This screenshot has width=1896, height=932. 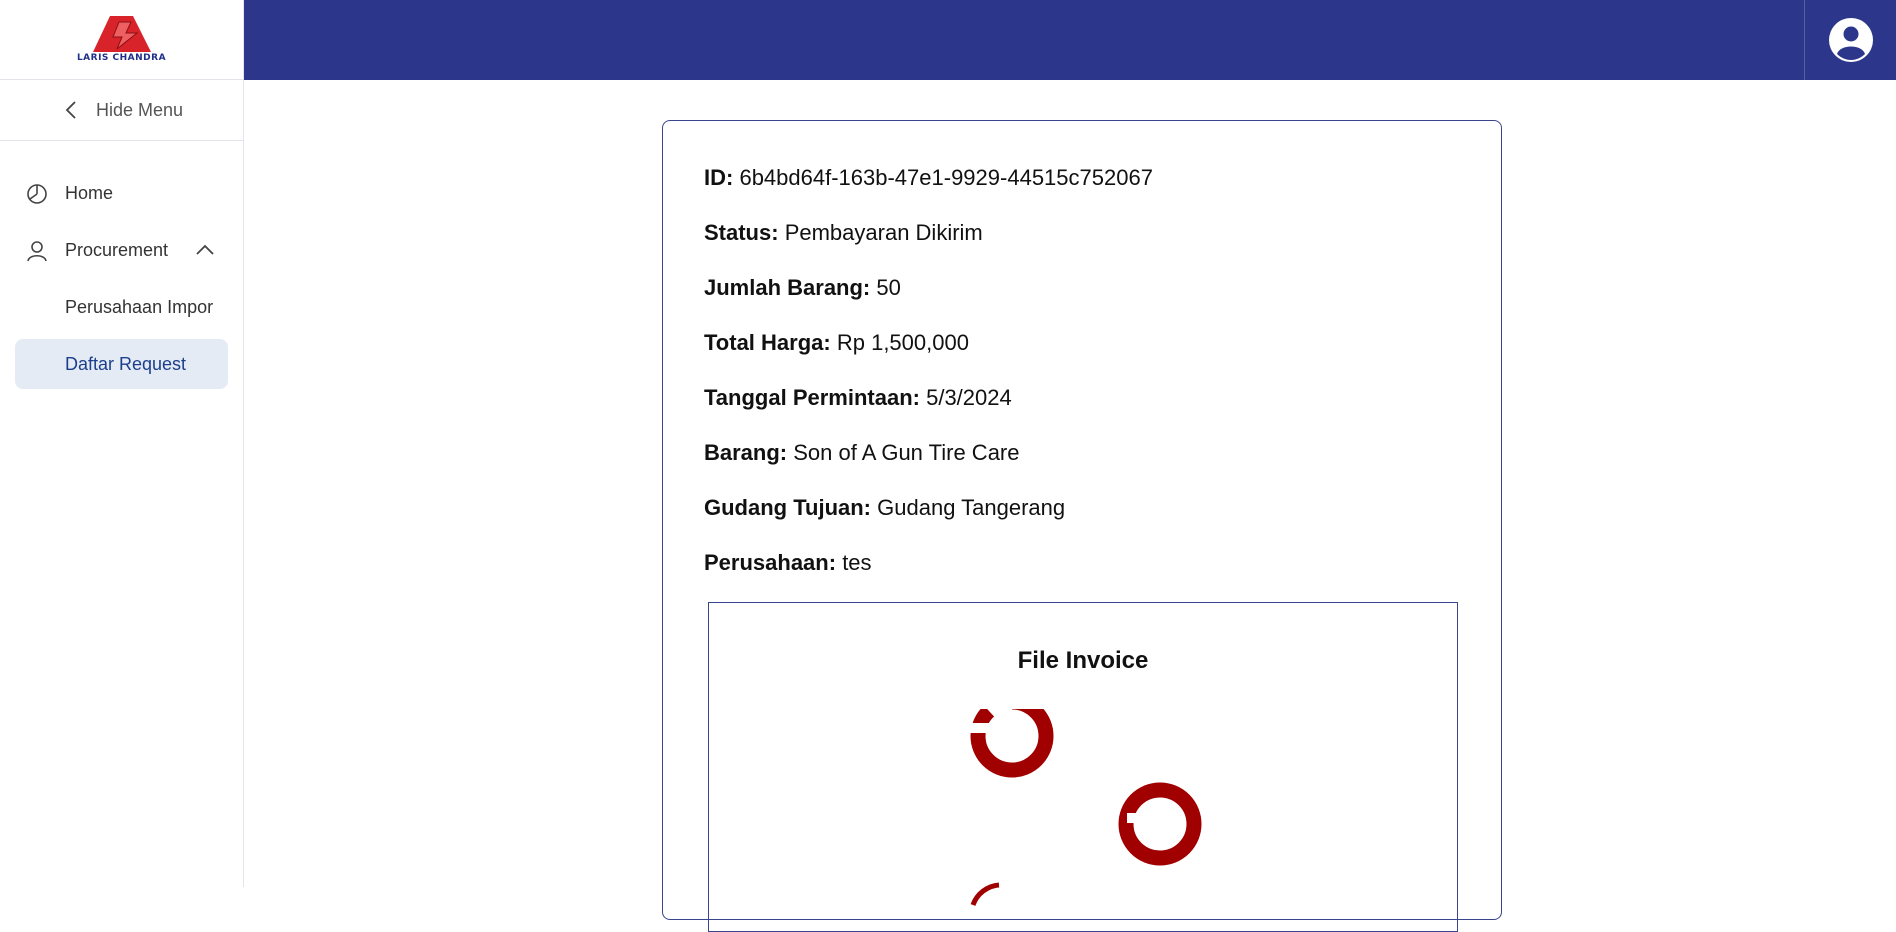 I want to click on detail-label: Jumlah Barang:, so click(x=787, y=287).